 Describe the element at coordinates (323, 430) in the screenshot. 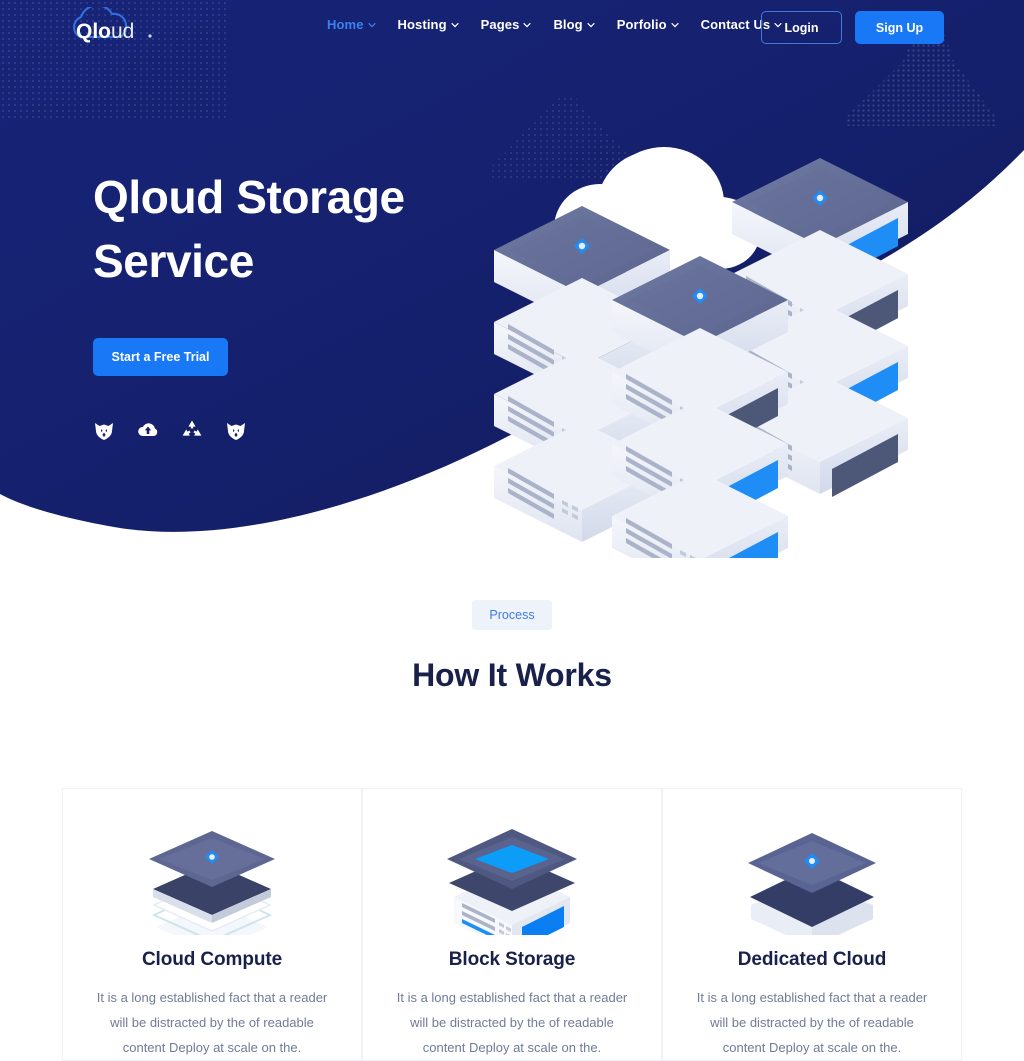

I see `brand-icon-row` at that location.